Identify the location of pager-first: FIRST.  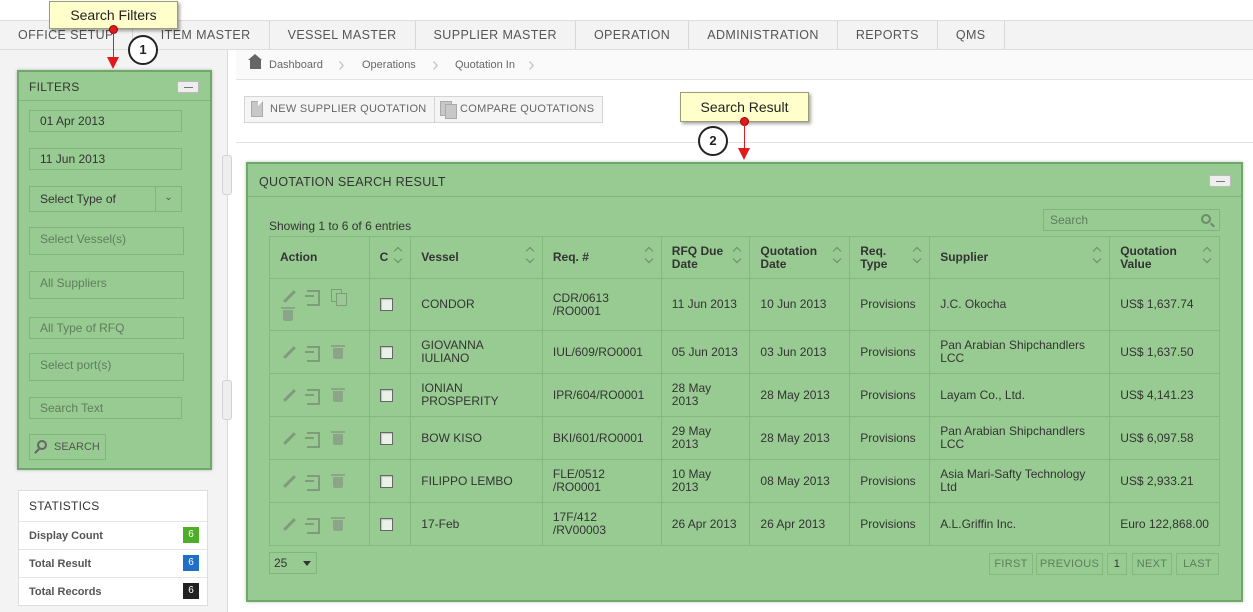
(1011, 564).